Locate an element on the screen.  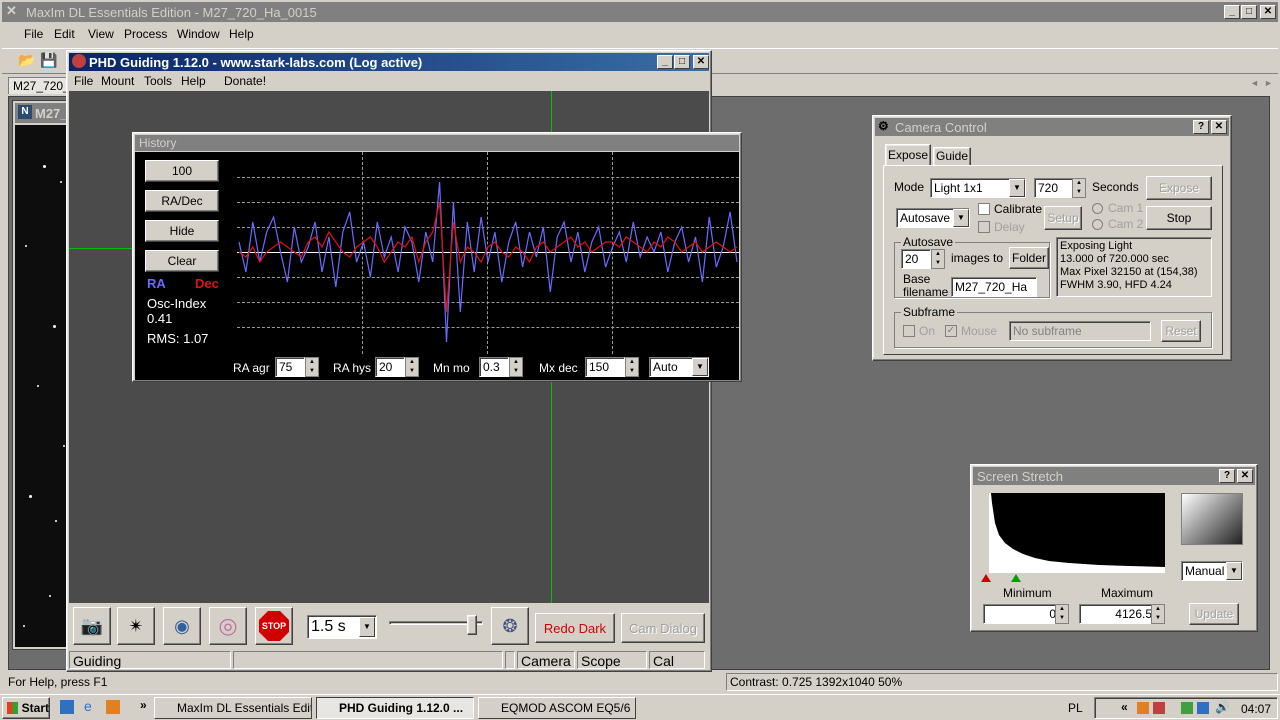
history-hide-button: Hide is located at coordinates (182, 231).